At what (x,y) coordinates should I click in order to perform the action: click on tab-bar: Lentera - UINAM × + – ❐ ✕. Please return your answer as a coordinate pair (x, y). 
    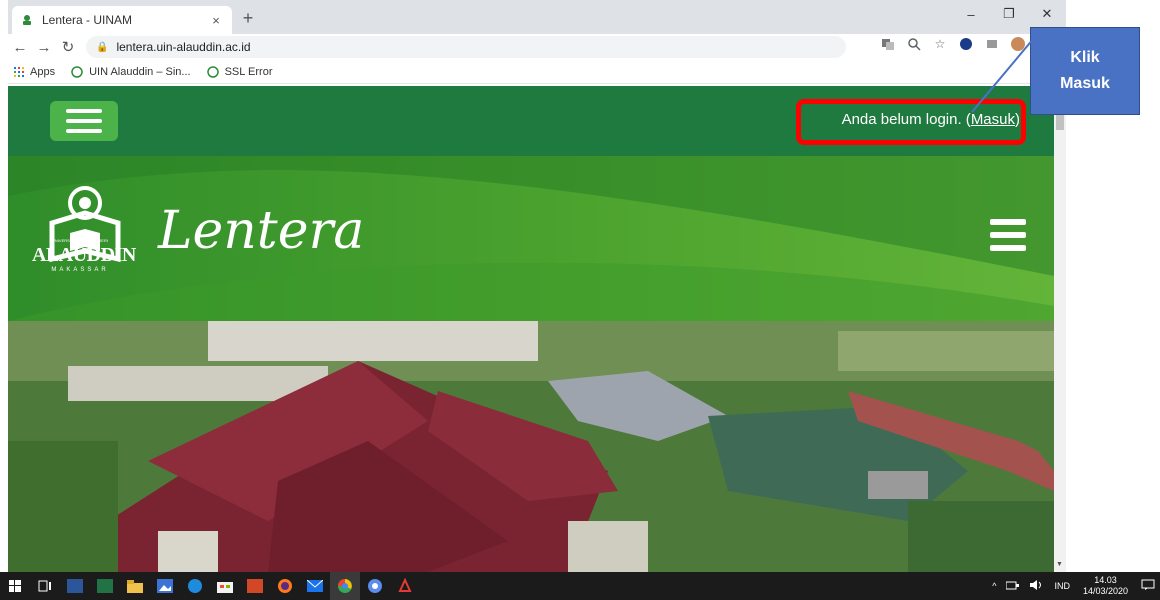
    Looking at the image, I should click on (537, 17).